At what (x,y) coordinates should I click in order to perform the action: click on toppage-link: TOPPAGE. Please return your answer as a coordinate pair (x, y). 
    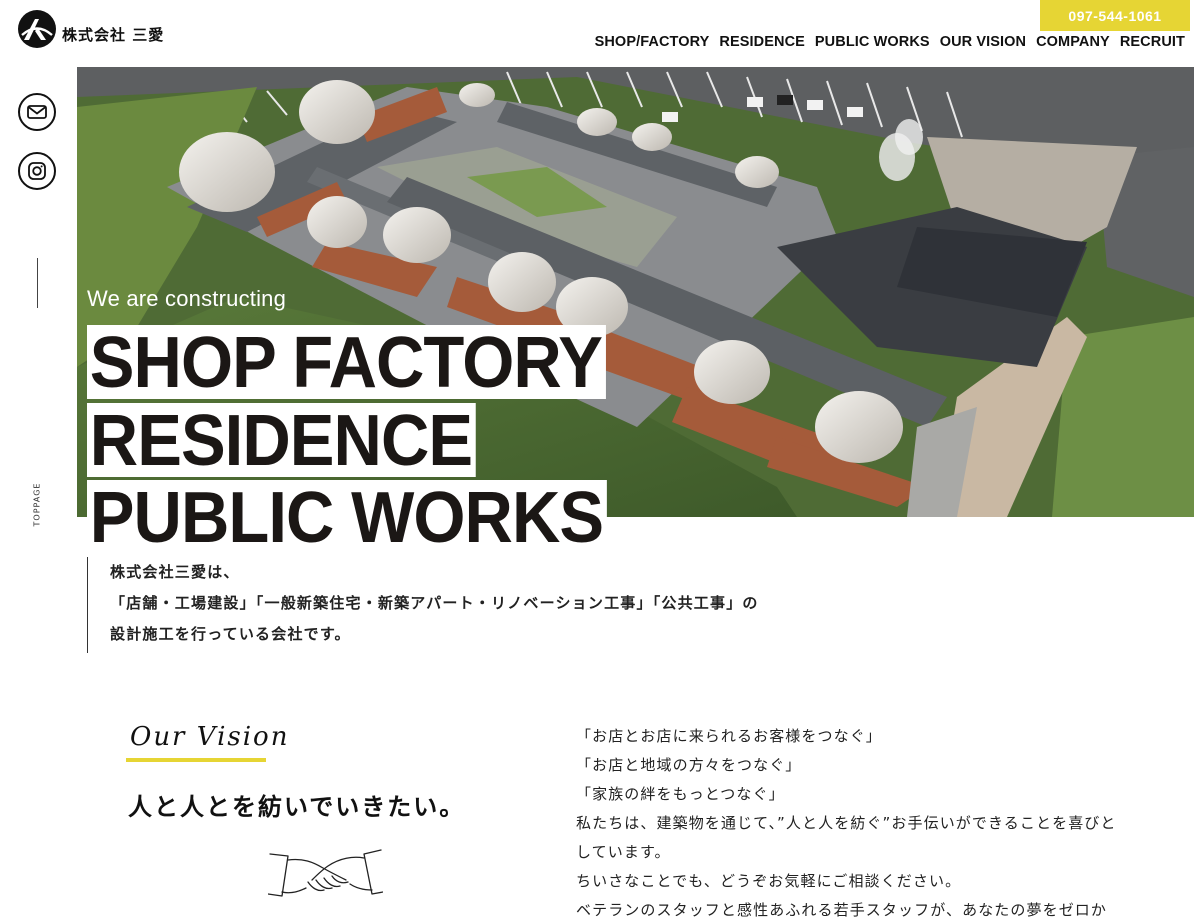
    Looking at the image, I should click on (37, 505).